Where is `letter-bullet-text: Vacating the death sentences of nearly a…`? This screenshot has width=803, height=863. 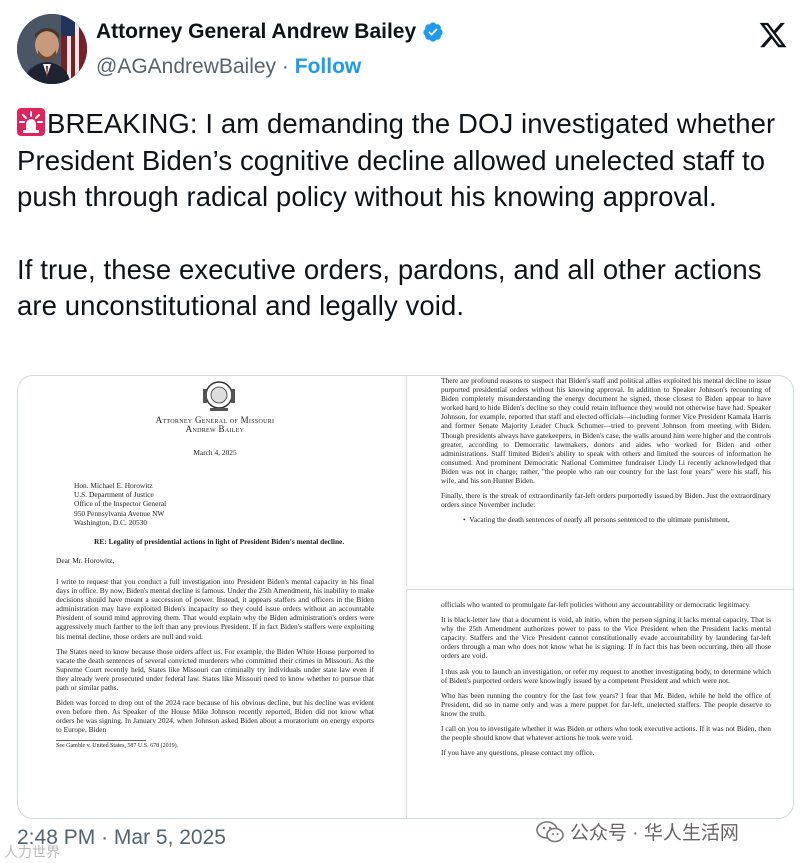 letter-bullet-text: Vacating the death sentences of nearly a… is located at coordinates (599, 520).